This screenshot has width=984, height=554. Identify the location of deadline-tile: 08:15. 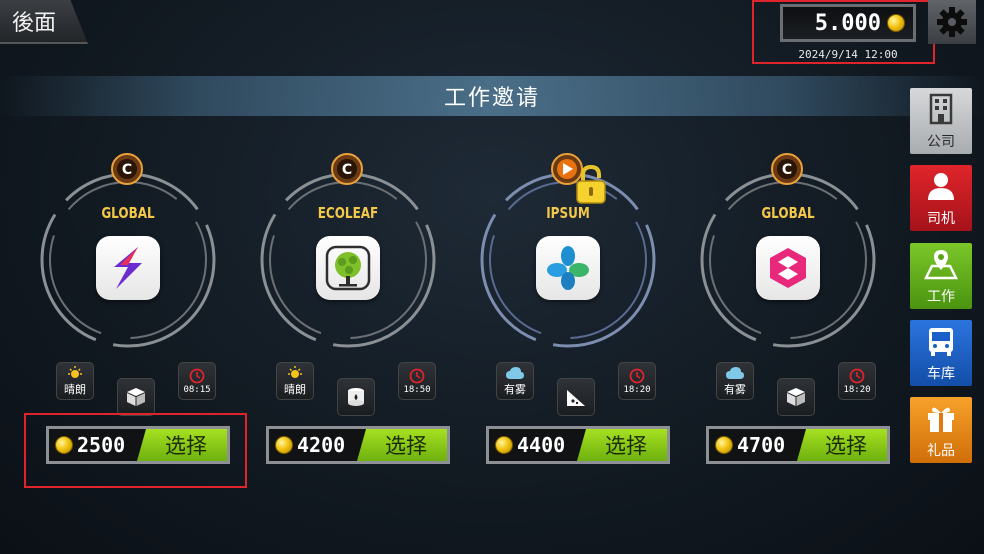
(197, 381).